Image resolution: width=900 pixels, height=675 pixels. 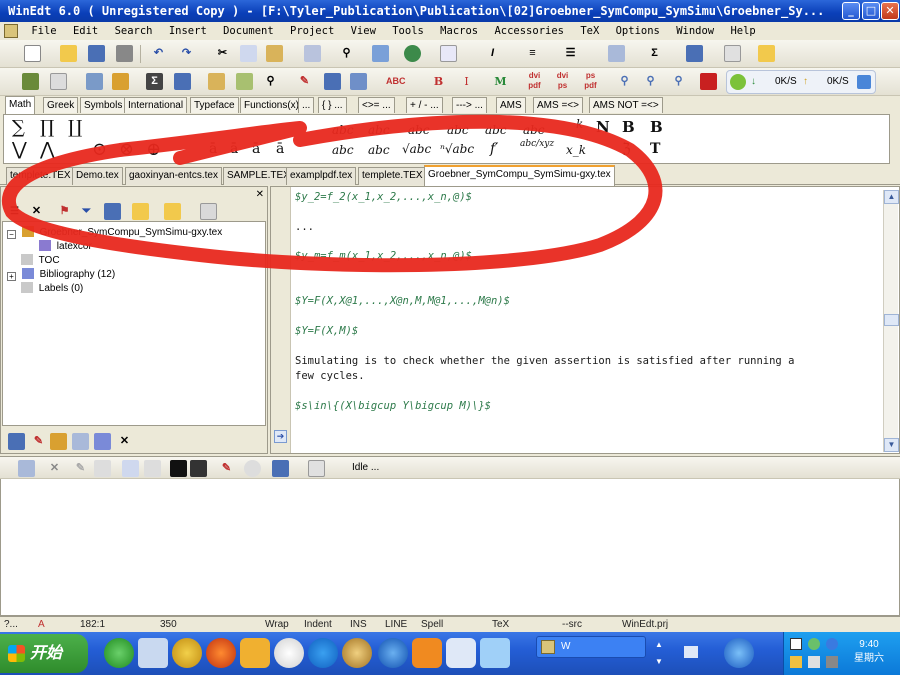 What do you see at coordinates (890, 11) in the screenshot?
I see `close-button: ✕` at bounding box center [890, 11].